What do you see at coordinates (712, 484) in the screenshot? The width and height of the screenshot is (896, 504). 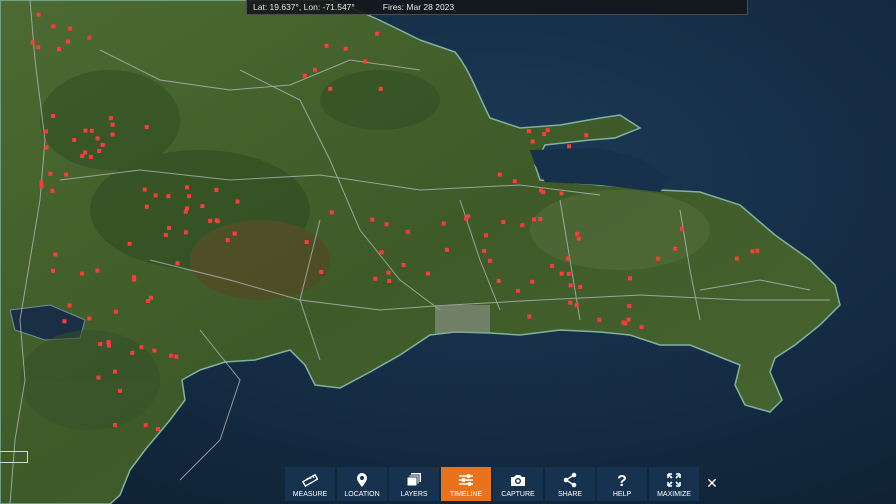 I see `close-button: ✕` at bounding box center [712, 484].